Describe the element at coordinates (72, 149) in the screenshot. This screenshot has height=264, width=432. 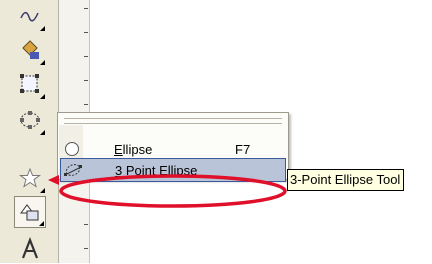
I see `ellipse-outline-icon` at that location.